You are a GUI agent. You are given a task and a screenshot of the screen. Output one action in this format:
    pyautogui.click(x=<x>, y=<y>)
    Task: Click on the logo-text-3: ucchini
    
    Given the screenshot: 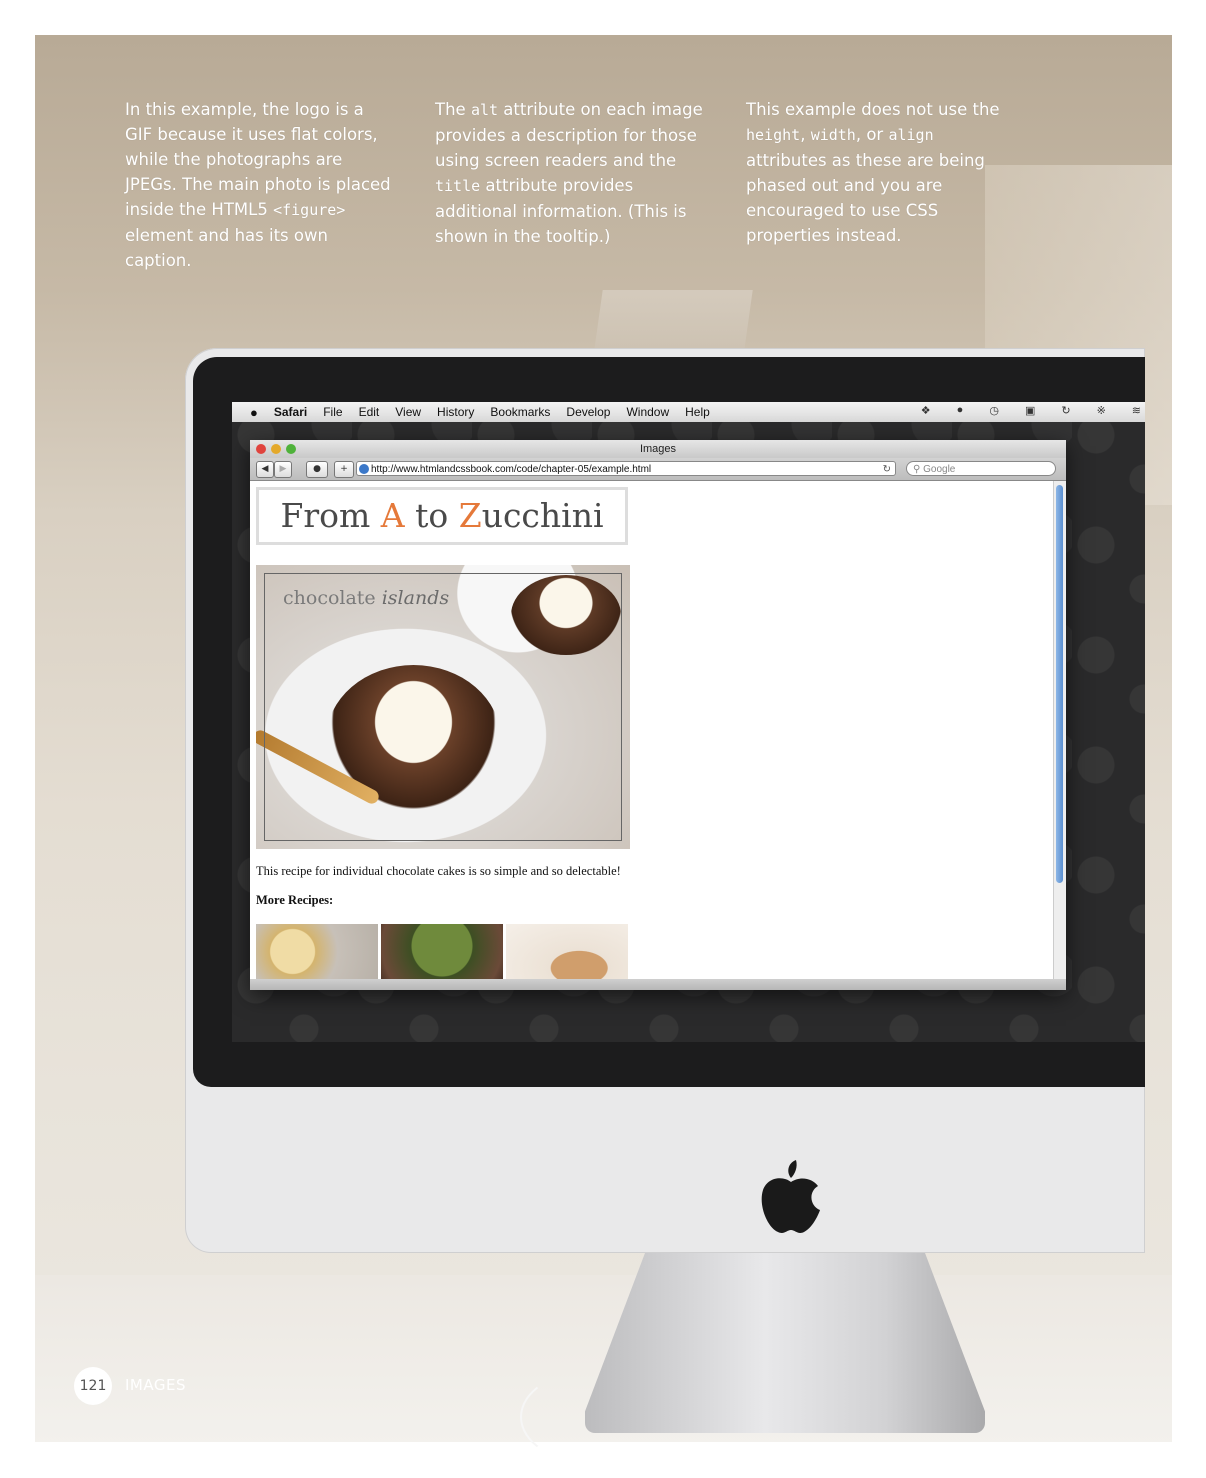 What is the action you would take?
    pyautogui.click(x=542, y=515)
    